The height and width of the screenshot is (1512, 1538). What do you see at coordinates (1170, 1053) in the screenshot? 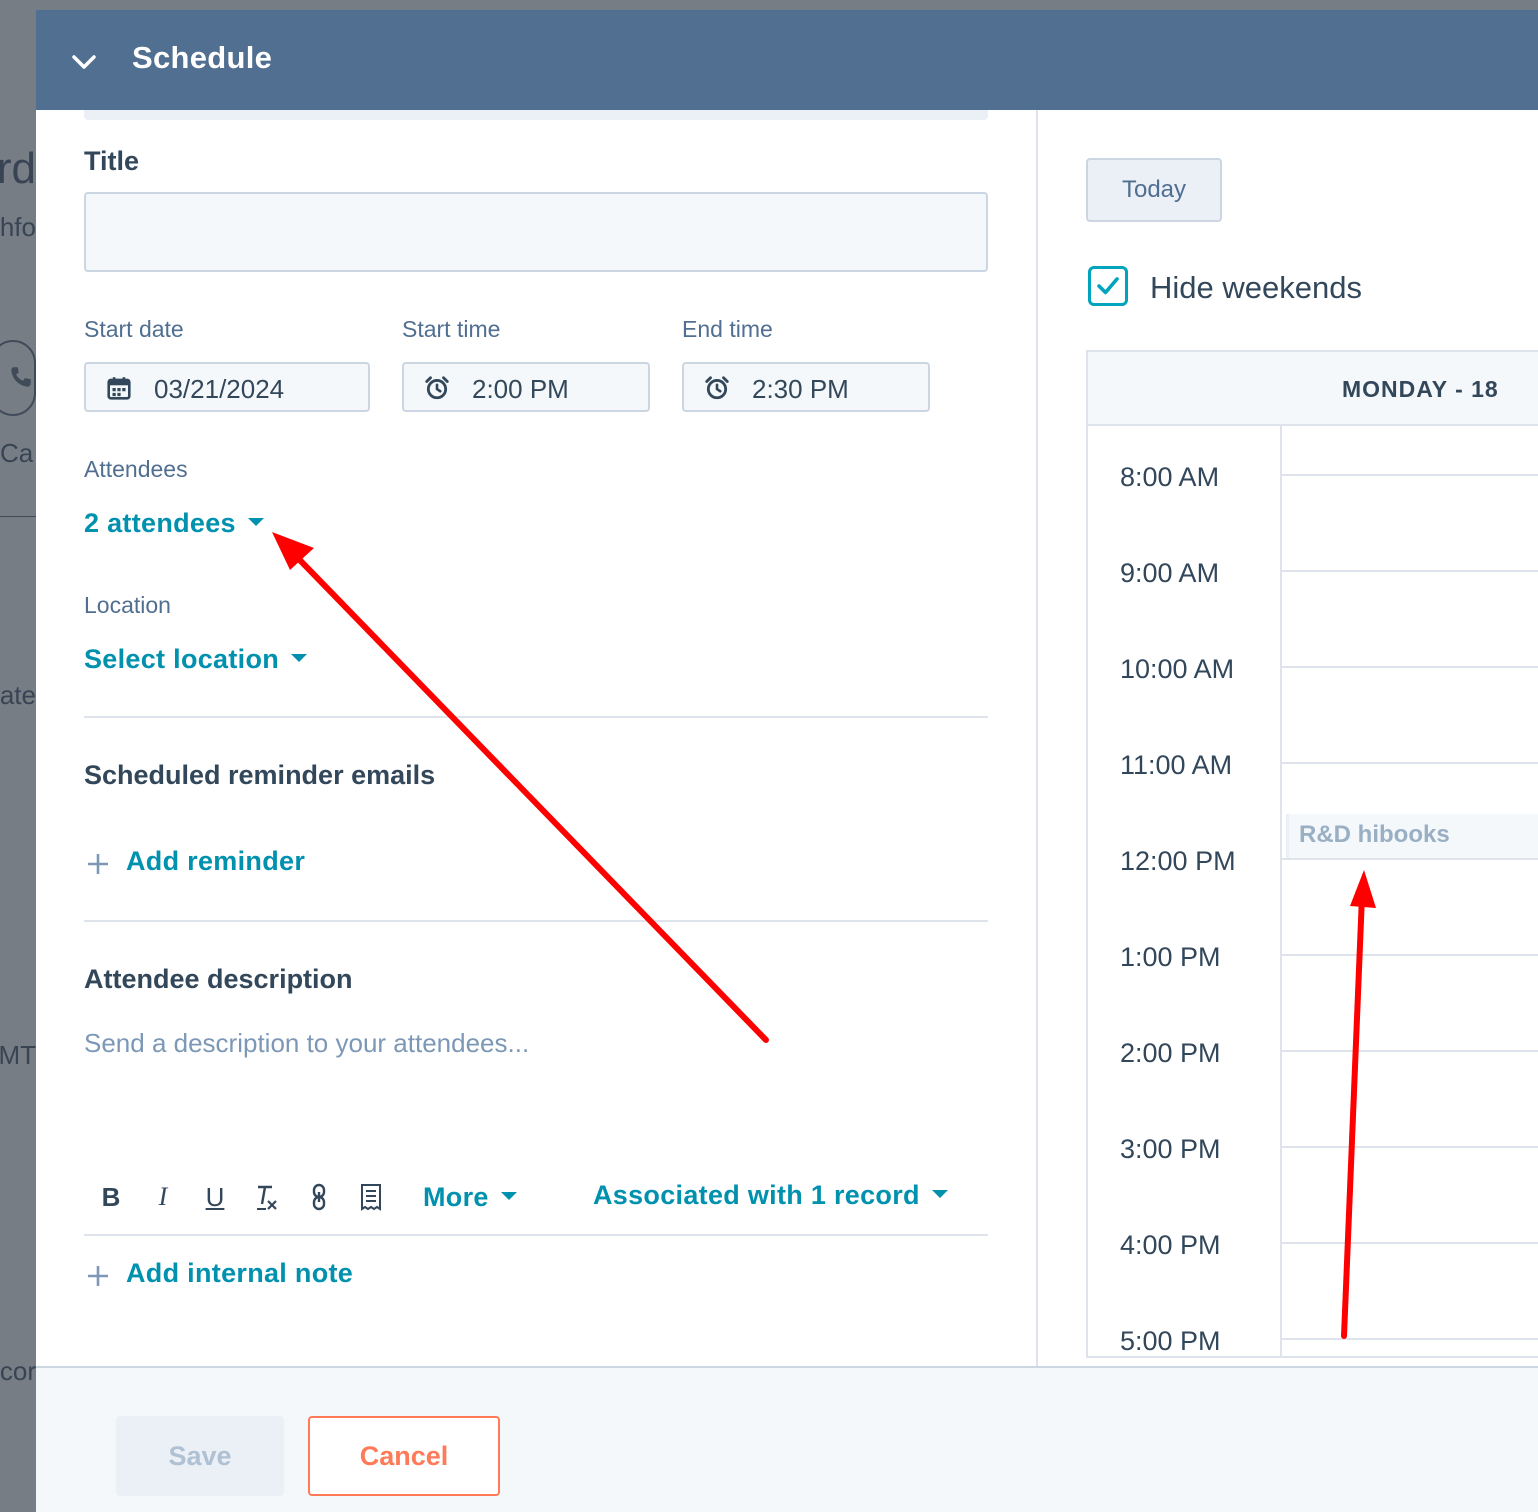
I see `hour-label: 2:00 PM` at bounding box center [1170, 1053].